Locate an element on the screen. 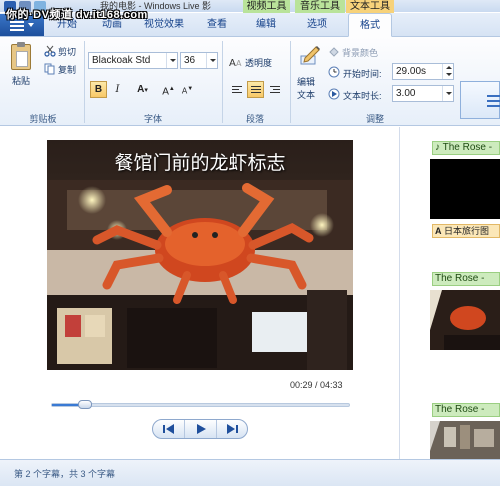  seek-thumb is located at coordinates (85, 404).